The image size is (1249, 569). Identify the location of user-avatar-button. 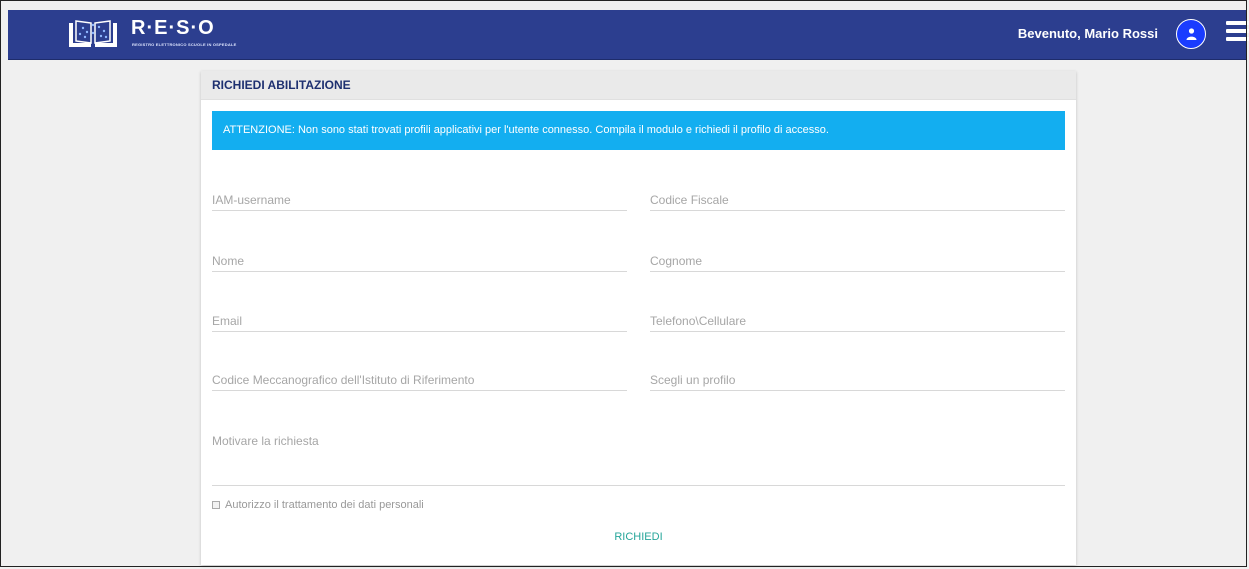
(1191, 34).